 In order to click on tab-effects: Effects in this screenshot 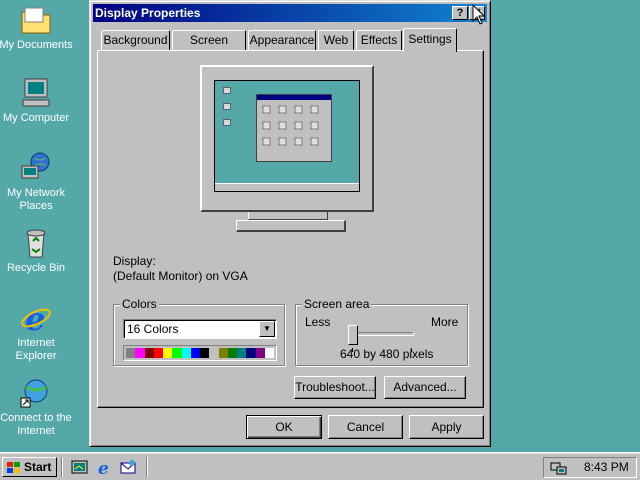, I will do `click(379, 40)`.